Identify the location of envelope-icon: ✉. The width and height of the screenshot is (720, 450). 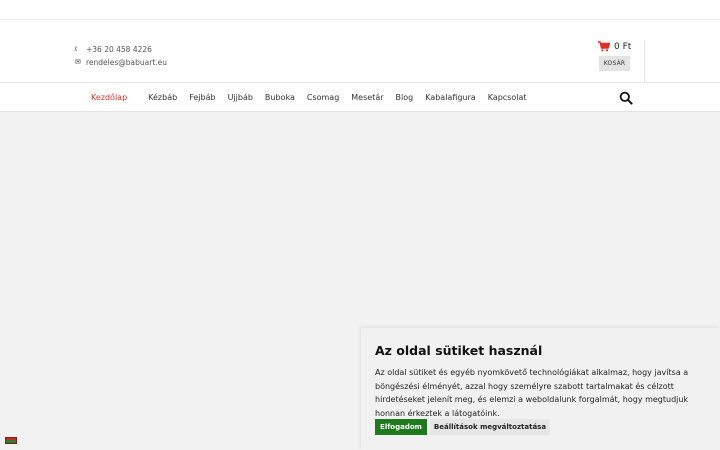
(78, 62).